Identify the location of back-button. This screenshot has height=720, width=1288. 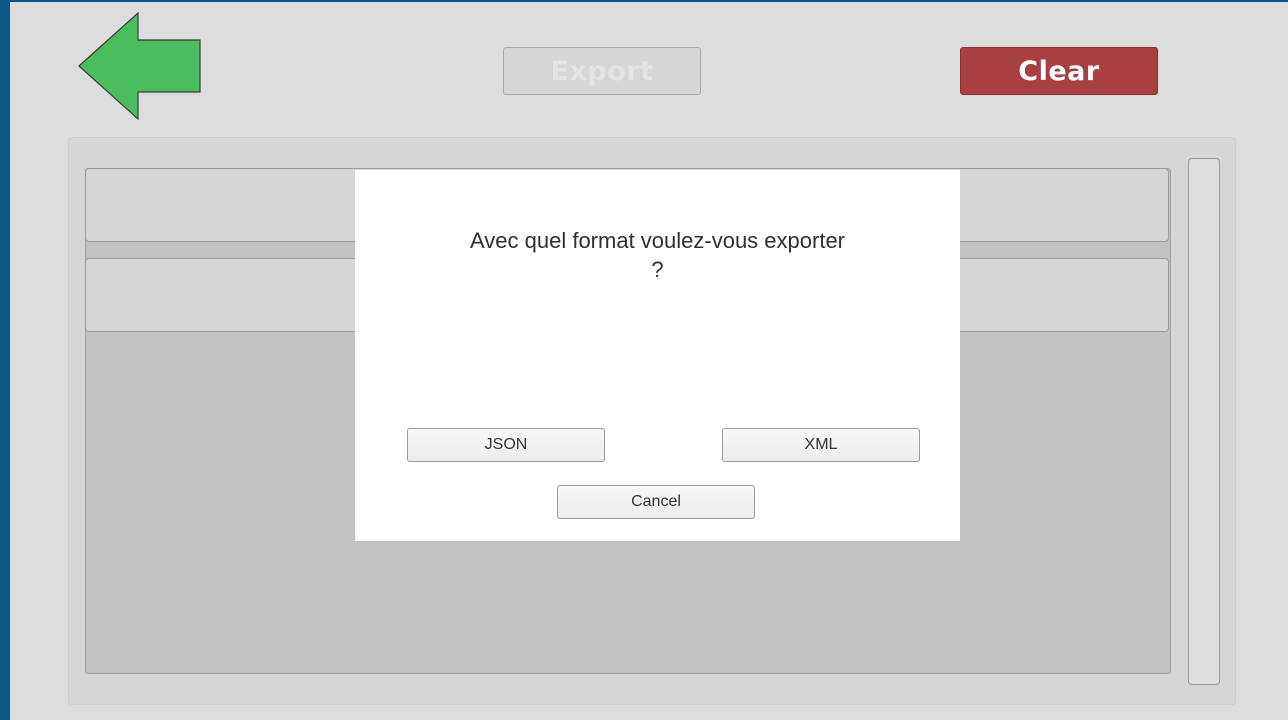
(140, 66).